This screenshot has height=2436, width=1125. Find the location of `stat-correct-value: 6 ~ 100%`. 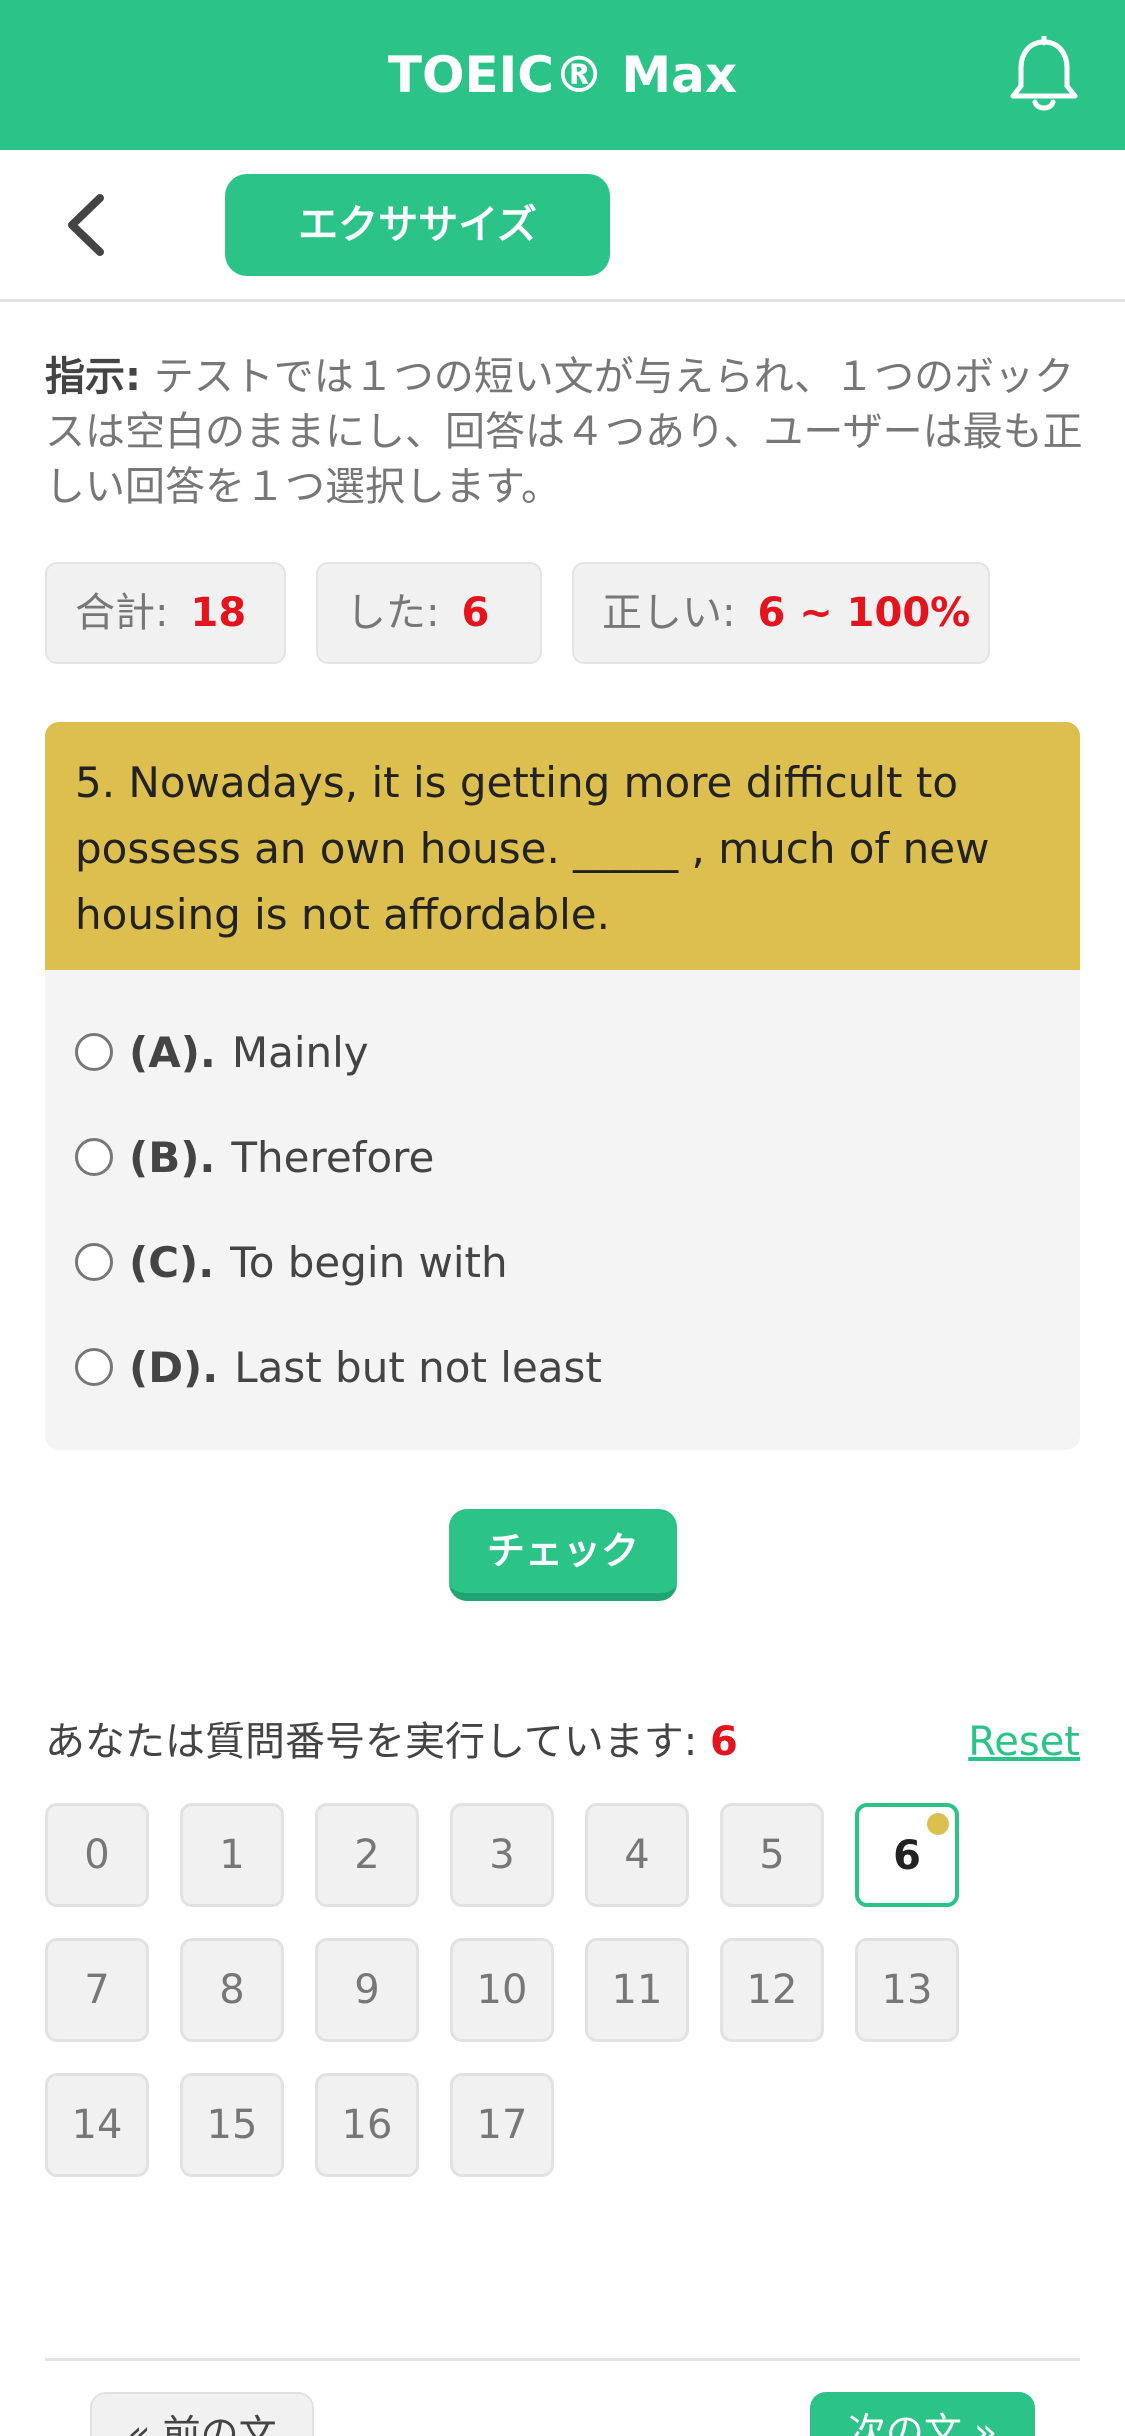

stat-correct-value: 6 ~ 100% is located at coordinates (864, 613).